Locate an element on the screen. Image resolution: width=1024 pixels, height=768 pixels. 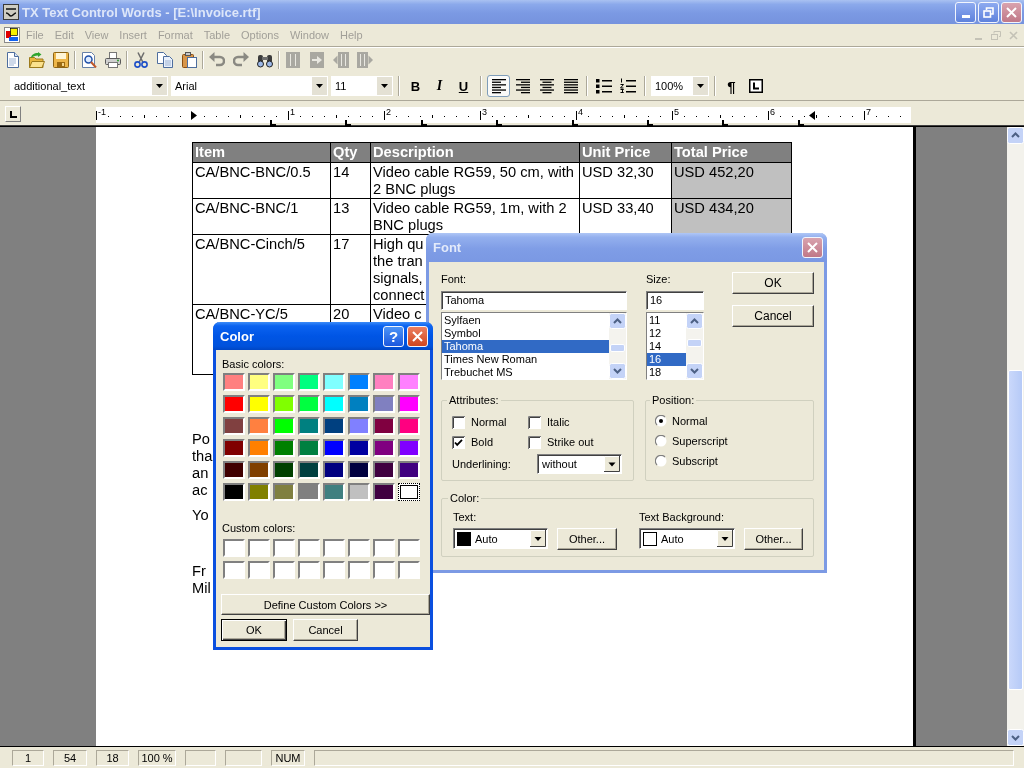
indent-marker-icon is located at coordinates (194, 115).